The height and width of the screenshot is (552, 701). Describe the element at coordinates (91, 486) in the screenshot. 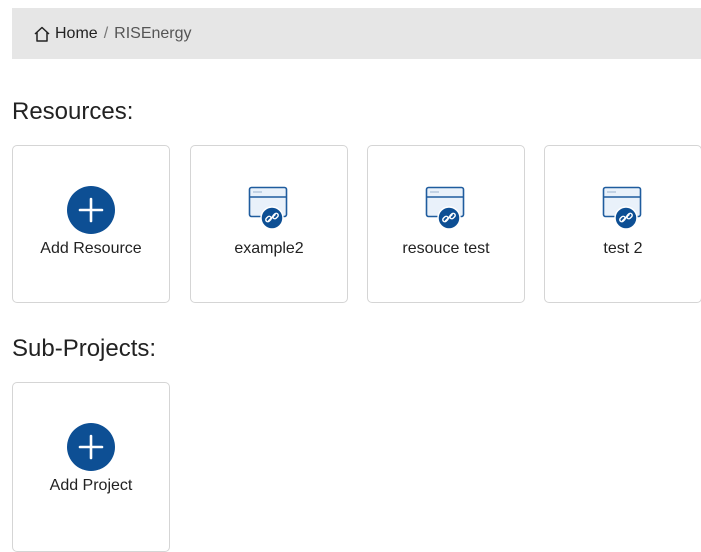

I see `add-project-label: Add Project` at that location.